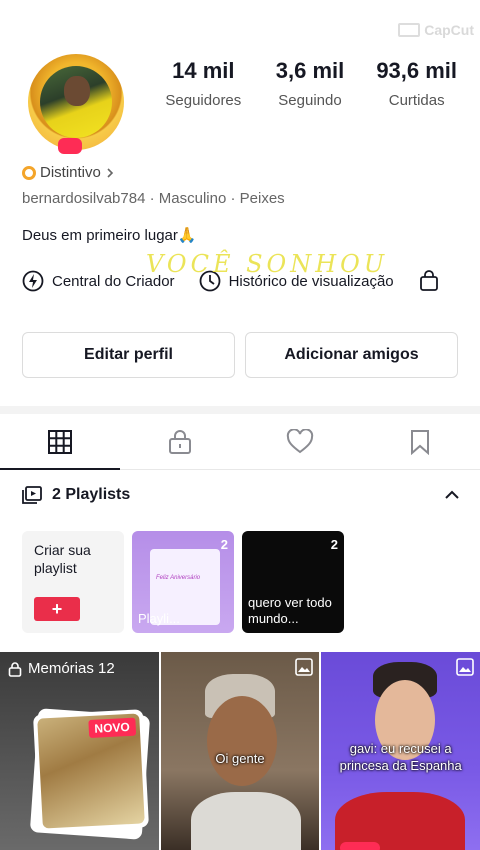 The image size is (480, 850). What do you see at coordinates (240, 25) in the screenshot?
I see `status-bar: CapCut` at bounding box center [240, 25].